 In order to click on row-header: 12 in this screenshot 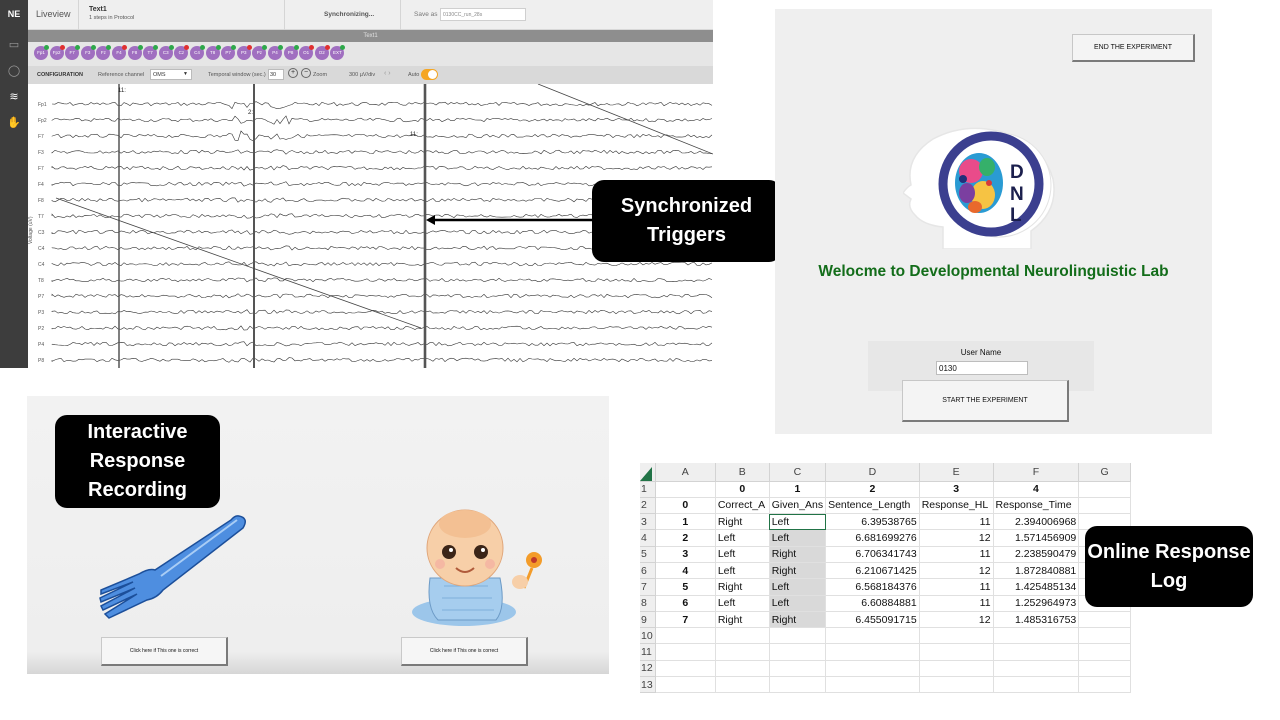, I will do `click(648, 669)`.